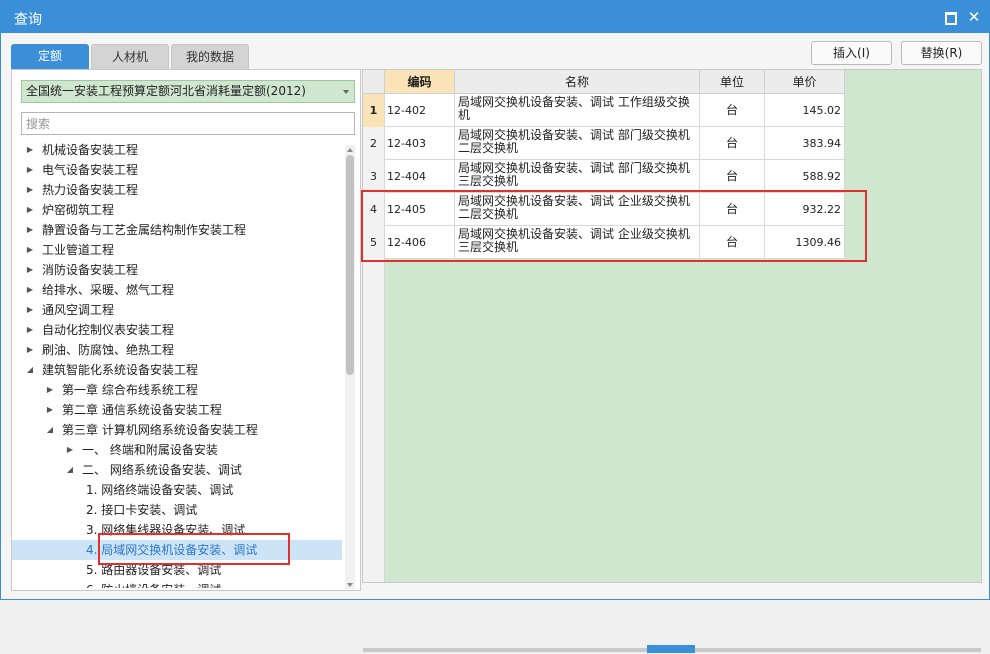 The width and height of the screenshot is (990, 654). I want to click on scrollbar-thumb, so click(350, 265).